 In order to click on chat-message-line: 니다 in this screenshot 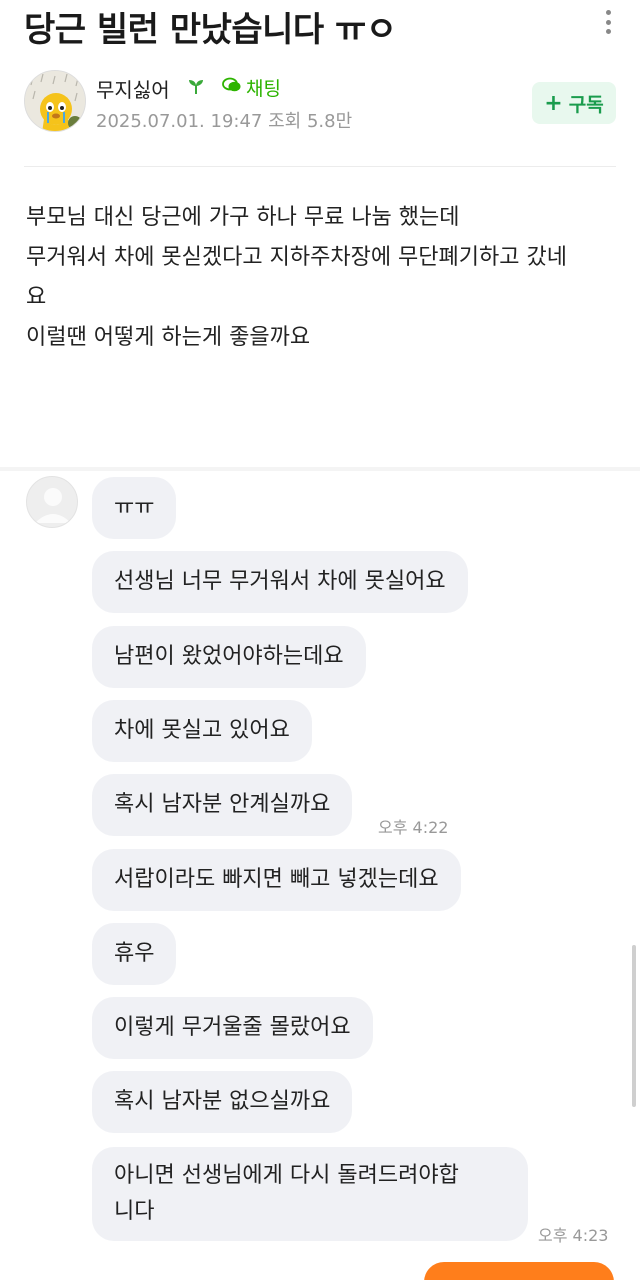, I will do `click(134, 1211)`.